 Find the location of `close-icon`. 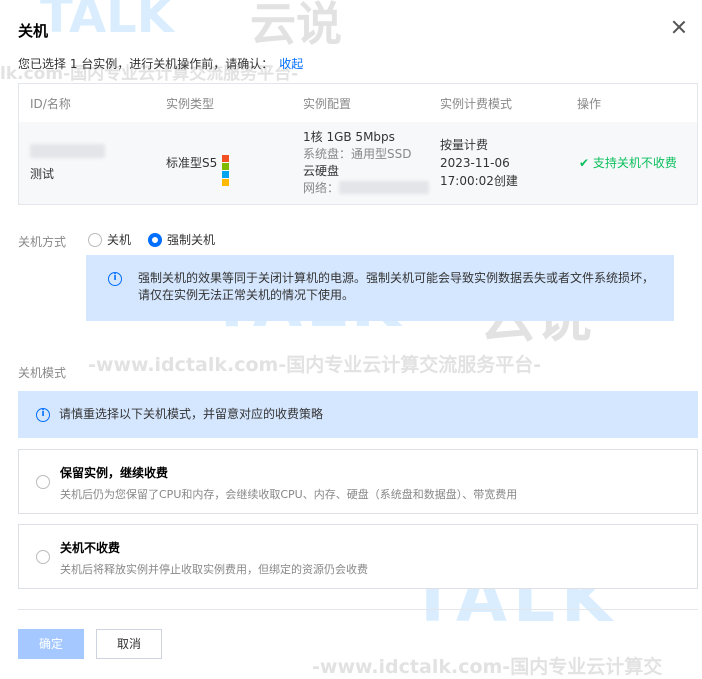

close-icon is located at coordinates (679, 27).